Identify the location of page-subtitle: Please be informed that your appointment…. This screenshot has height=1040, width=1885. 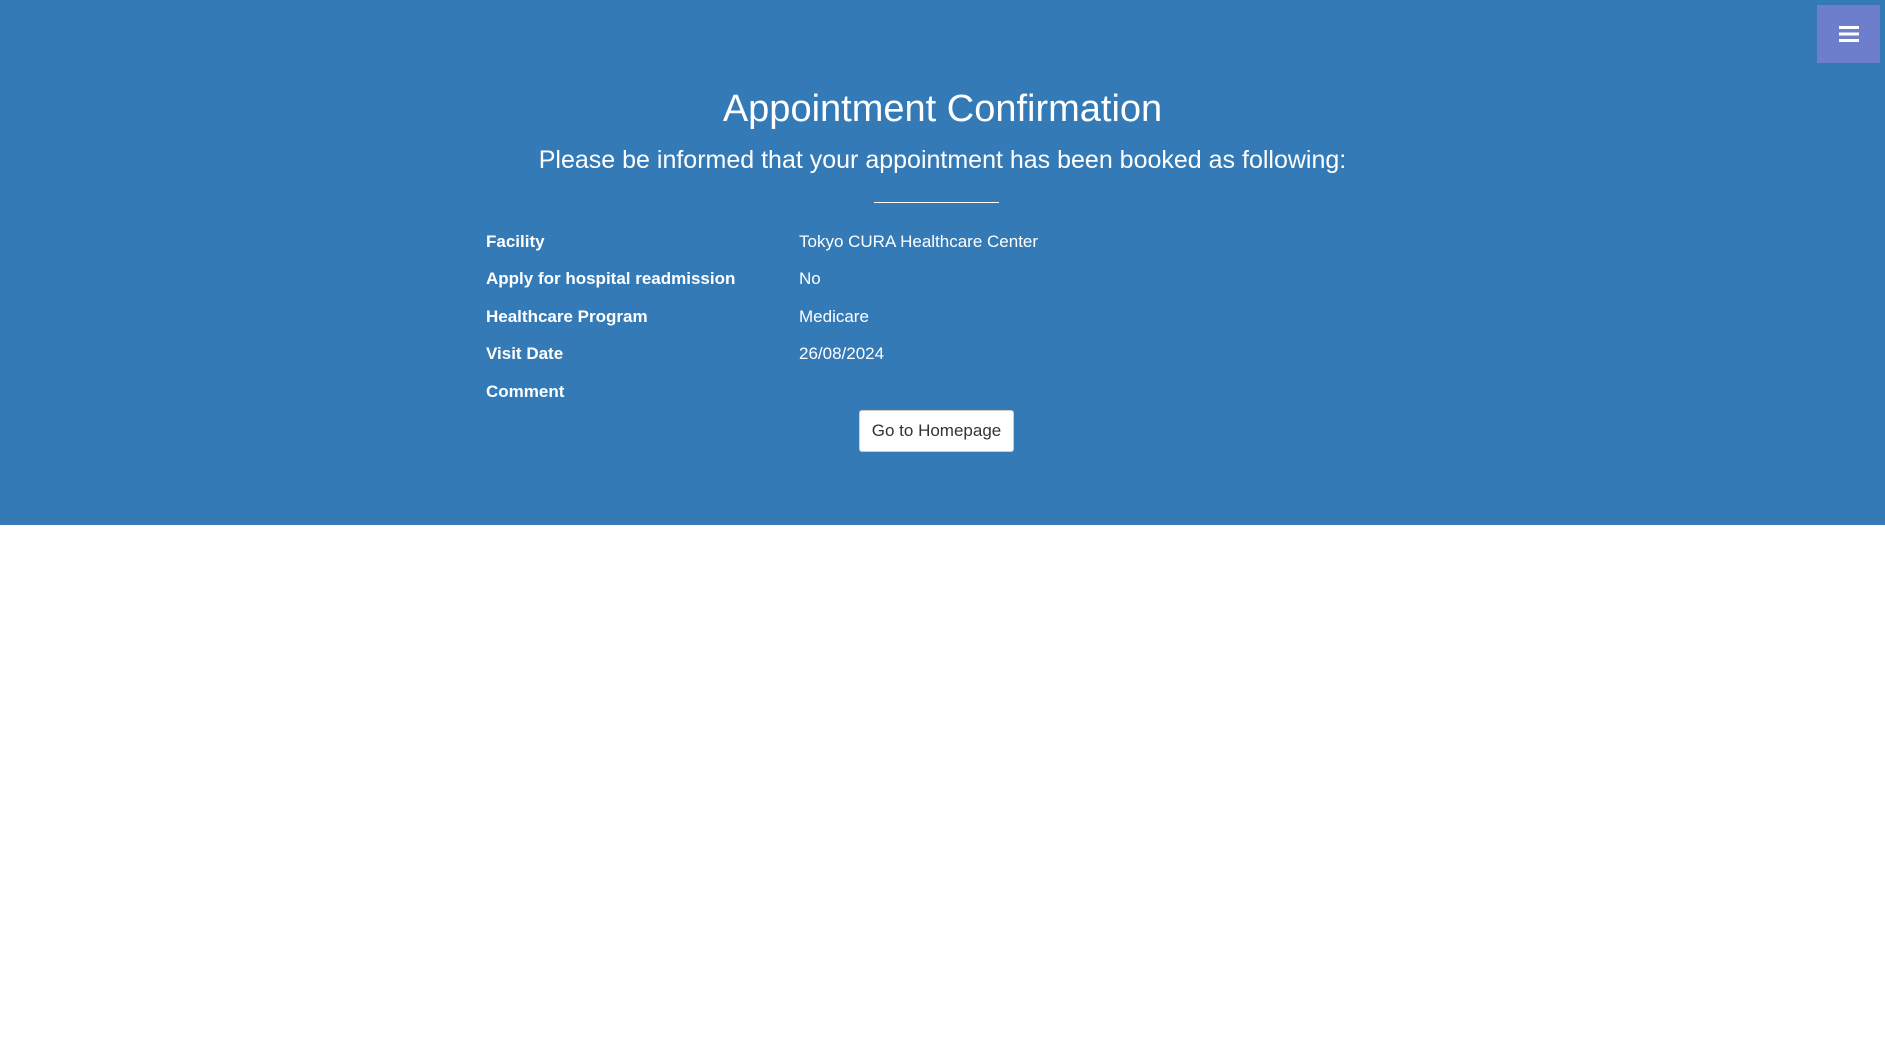
(942, 160).